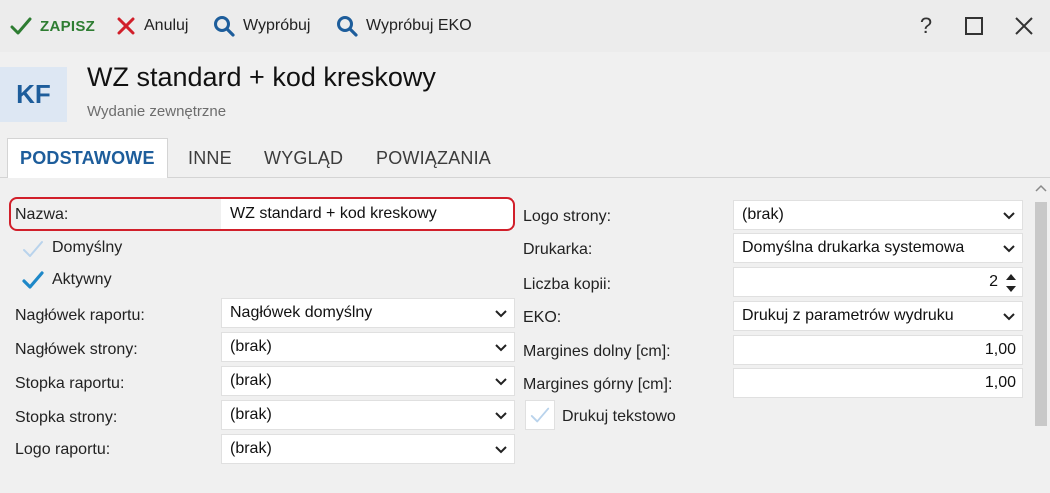  I want to click on eko-select: Drukuj z parametrów wydruku, so click(878, 316).